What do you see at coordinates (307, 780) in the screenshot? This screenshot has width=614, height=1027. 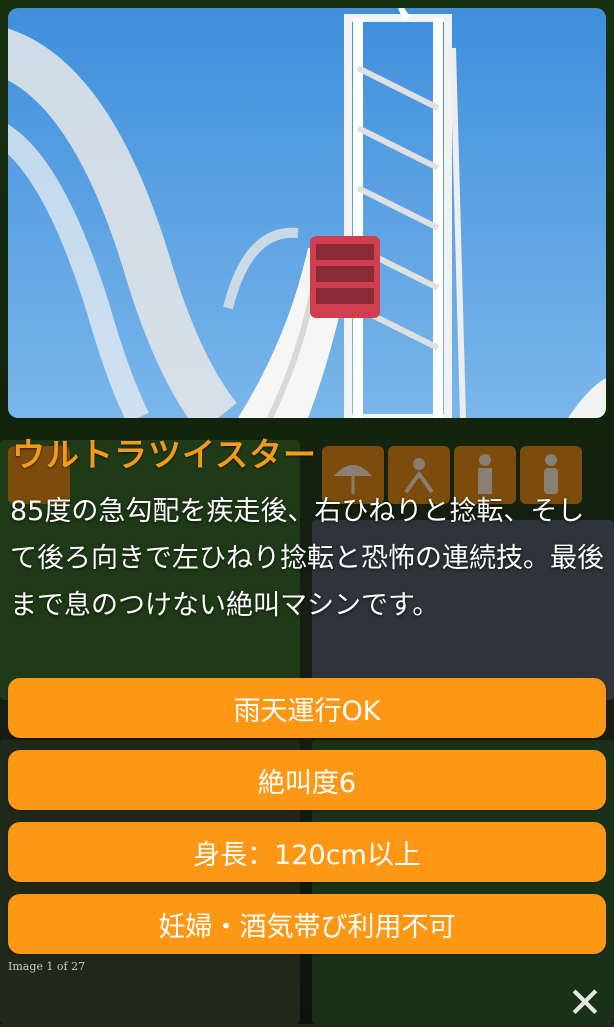 I see `tag-scream-level: 絶叫度6` at bounding box center [307, 780].